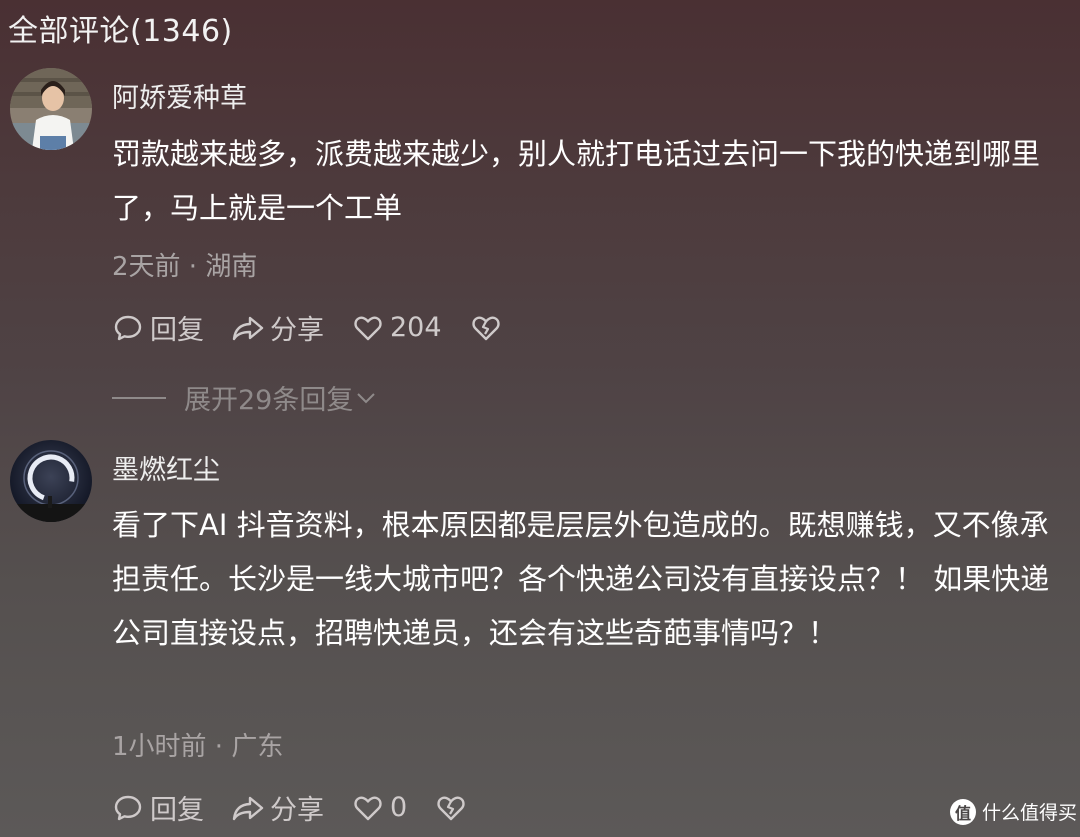 Image resolution: width=1080 pixels, height=837 pixels. What do you see at coordinates (416, 327) in the screenshot?
I see `like-count: 204` at bounding box center [416, 327].